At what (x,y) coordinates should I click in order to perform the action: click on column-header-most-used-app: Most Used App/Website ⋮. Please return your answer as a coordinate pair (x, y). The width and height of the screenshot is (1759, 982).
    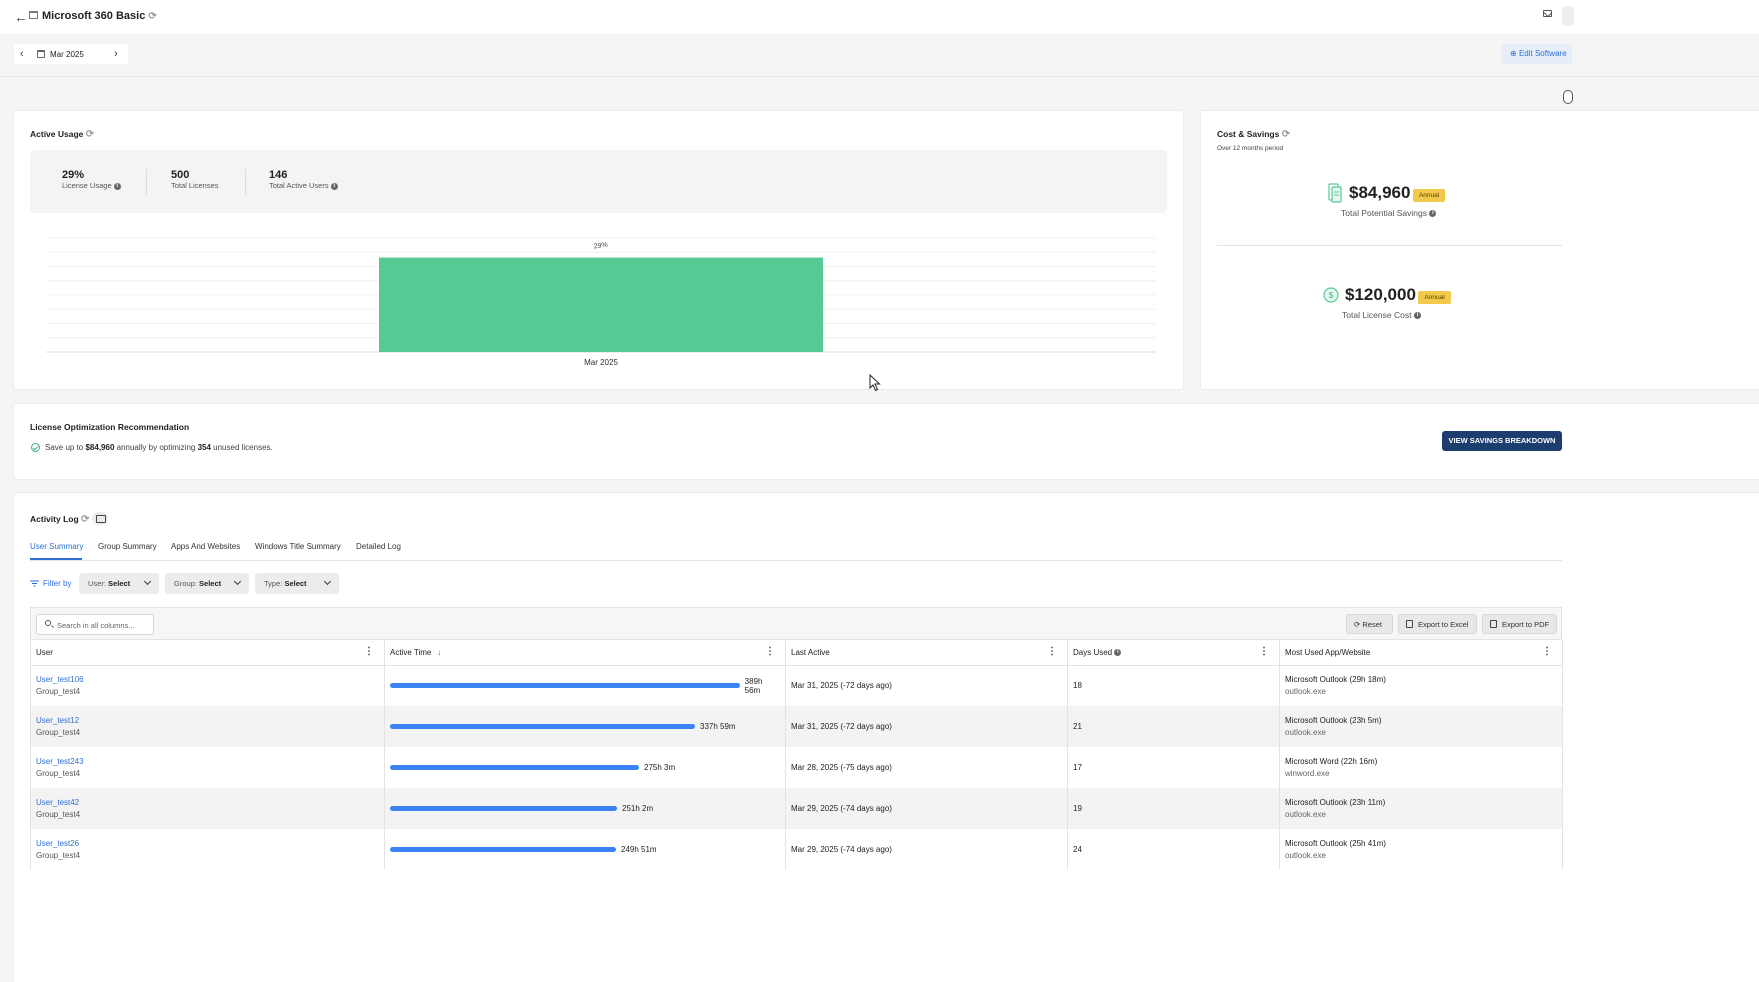
    Looking at the image, I should click on (1421, 653).